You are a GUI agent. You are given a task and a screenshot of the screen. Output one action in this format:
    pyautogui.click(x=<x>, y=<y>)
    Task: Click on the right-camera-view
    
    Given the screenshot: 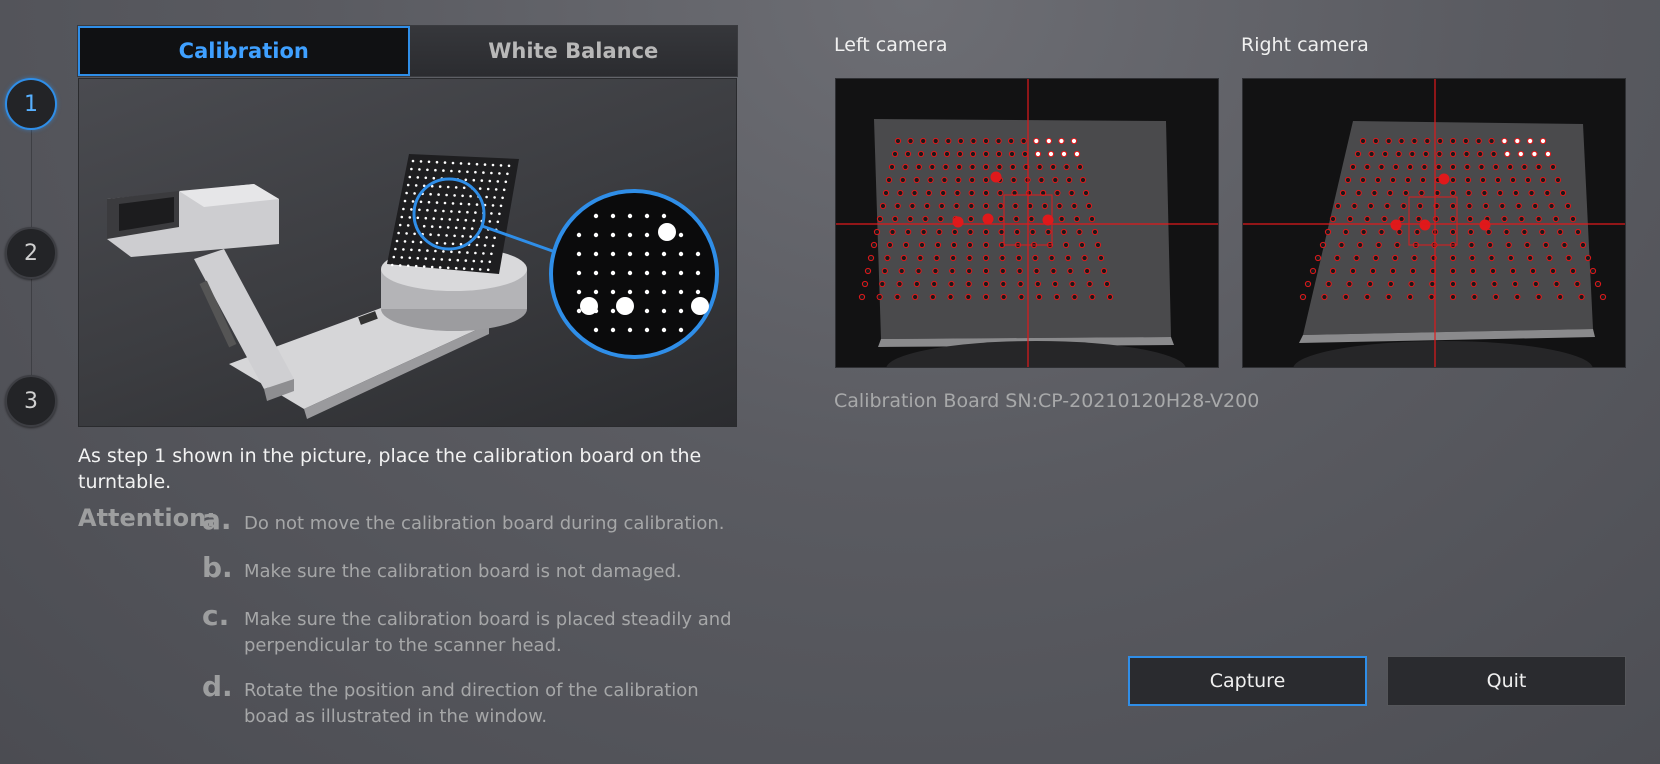 What is the action you would take?
    pyautogui.click(x=1434, y=223)
    